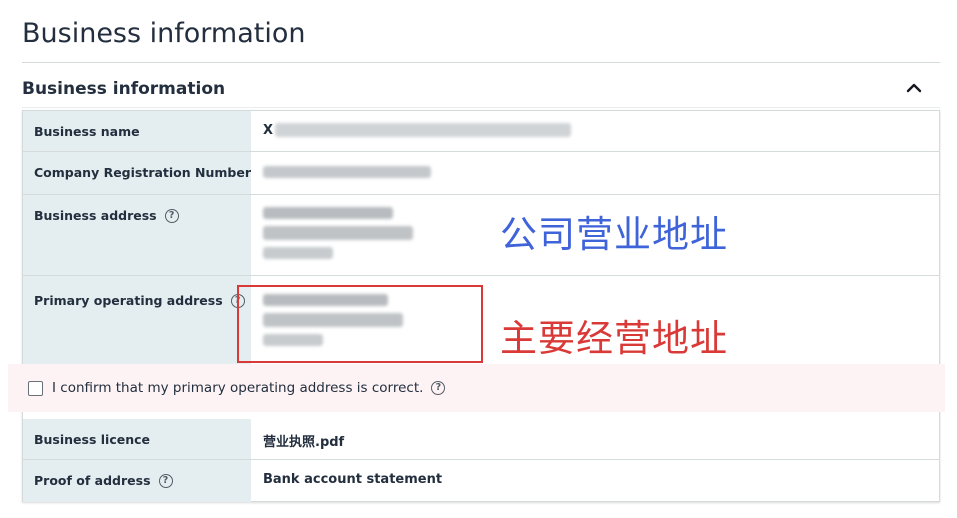 This screenshot has width=957, height=518. I want to click on redacted-business-address, so click(328, 213).